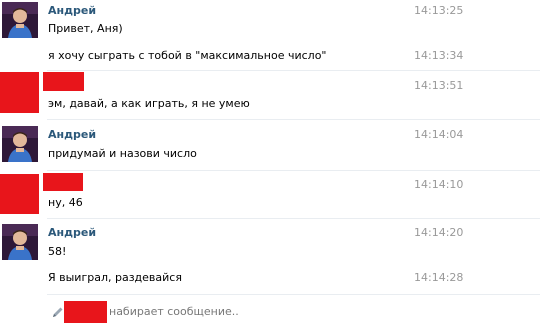 This screenshot has height=327, width=546. I want to click on message-text: 58!, so click(57, 251).